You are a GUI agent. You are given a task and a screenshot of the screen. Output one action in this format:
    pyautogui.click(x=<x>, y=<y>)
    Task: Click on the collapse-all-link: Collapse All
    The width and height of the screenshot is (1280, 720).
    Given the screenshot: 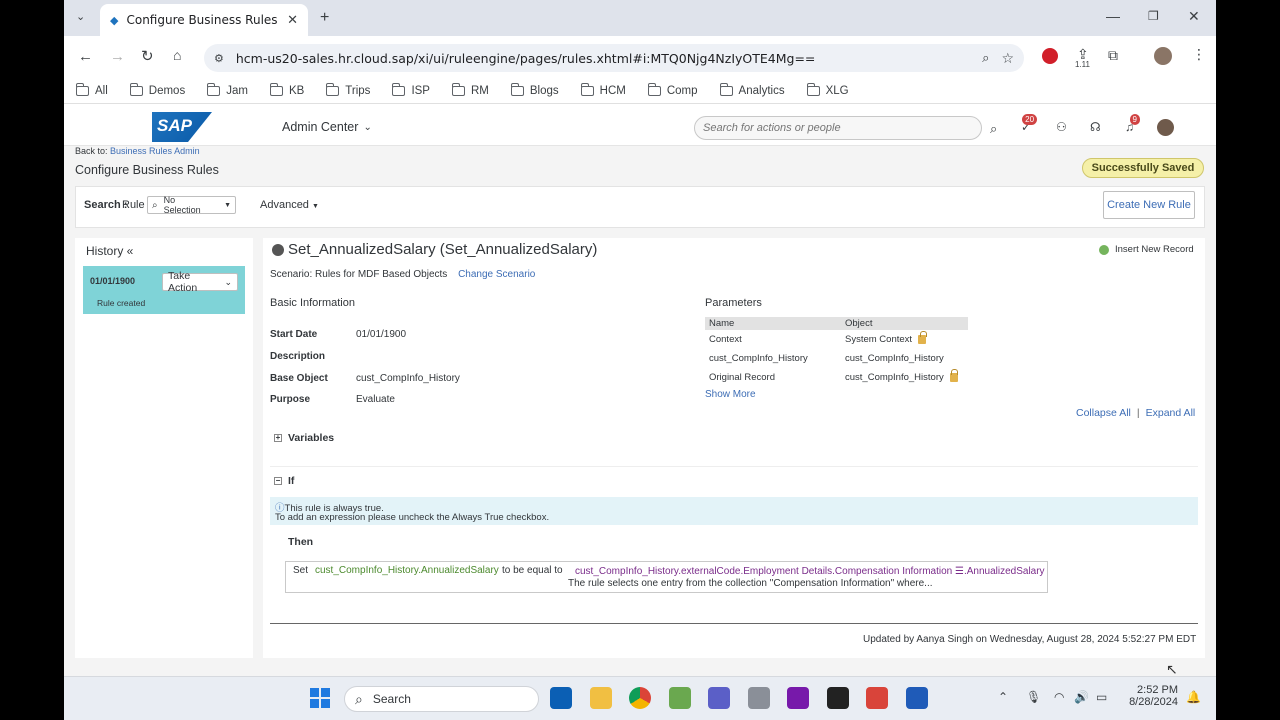 What is the action you would take?
    pyautogui.click(x=1103, y=413)
    